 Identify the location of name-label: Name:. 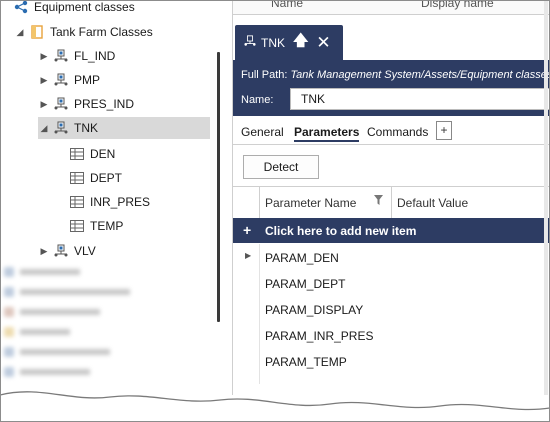
(257, 100).